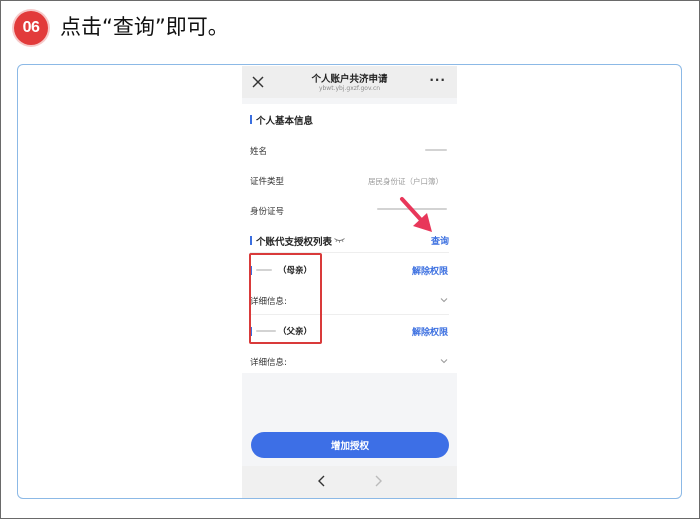 The height and width of the screenshot is (519, 700). I want to click on highlight-box, so click(285, 298).